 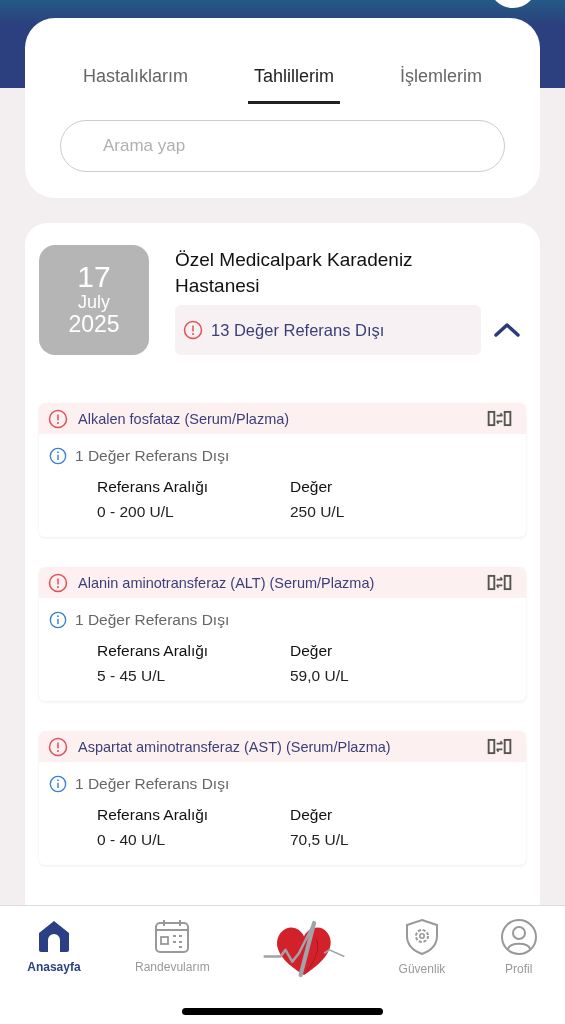 What do you see at coordinates (54, 946) in the screenshot?
I see `nav-item: Anasayfa` at bounding box center [54, 946].